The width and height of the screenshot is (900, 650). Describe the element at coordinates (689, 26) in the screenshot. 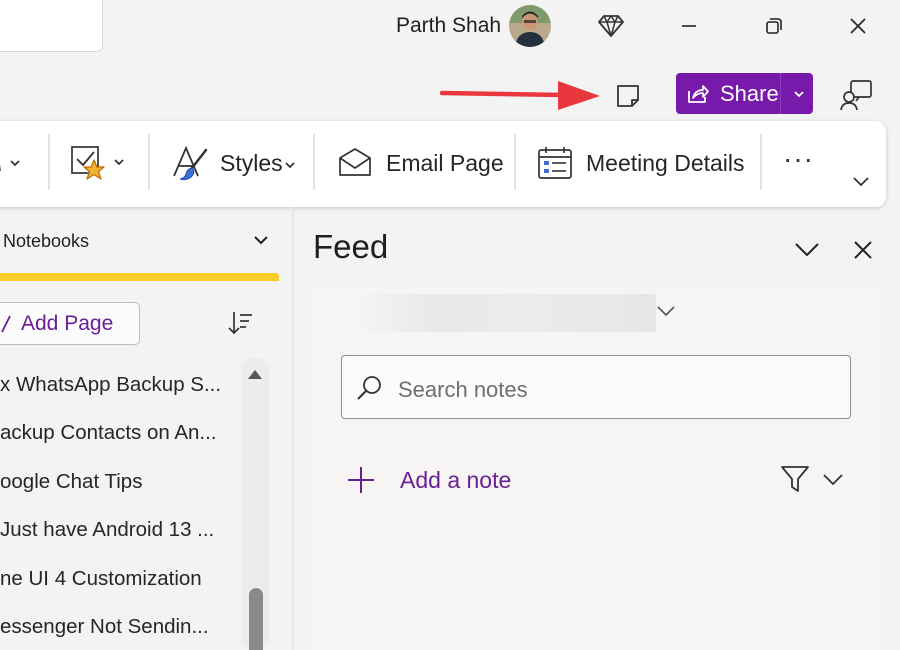

I see `minimize-icon` at that location.